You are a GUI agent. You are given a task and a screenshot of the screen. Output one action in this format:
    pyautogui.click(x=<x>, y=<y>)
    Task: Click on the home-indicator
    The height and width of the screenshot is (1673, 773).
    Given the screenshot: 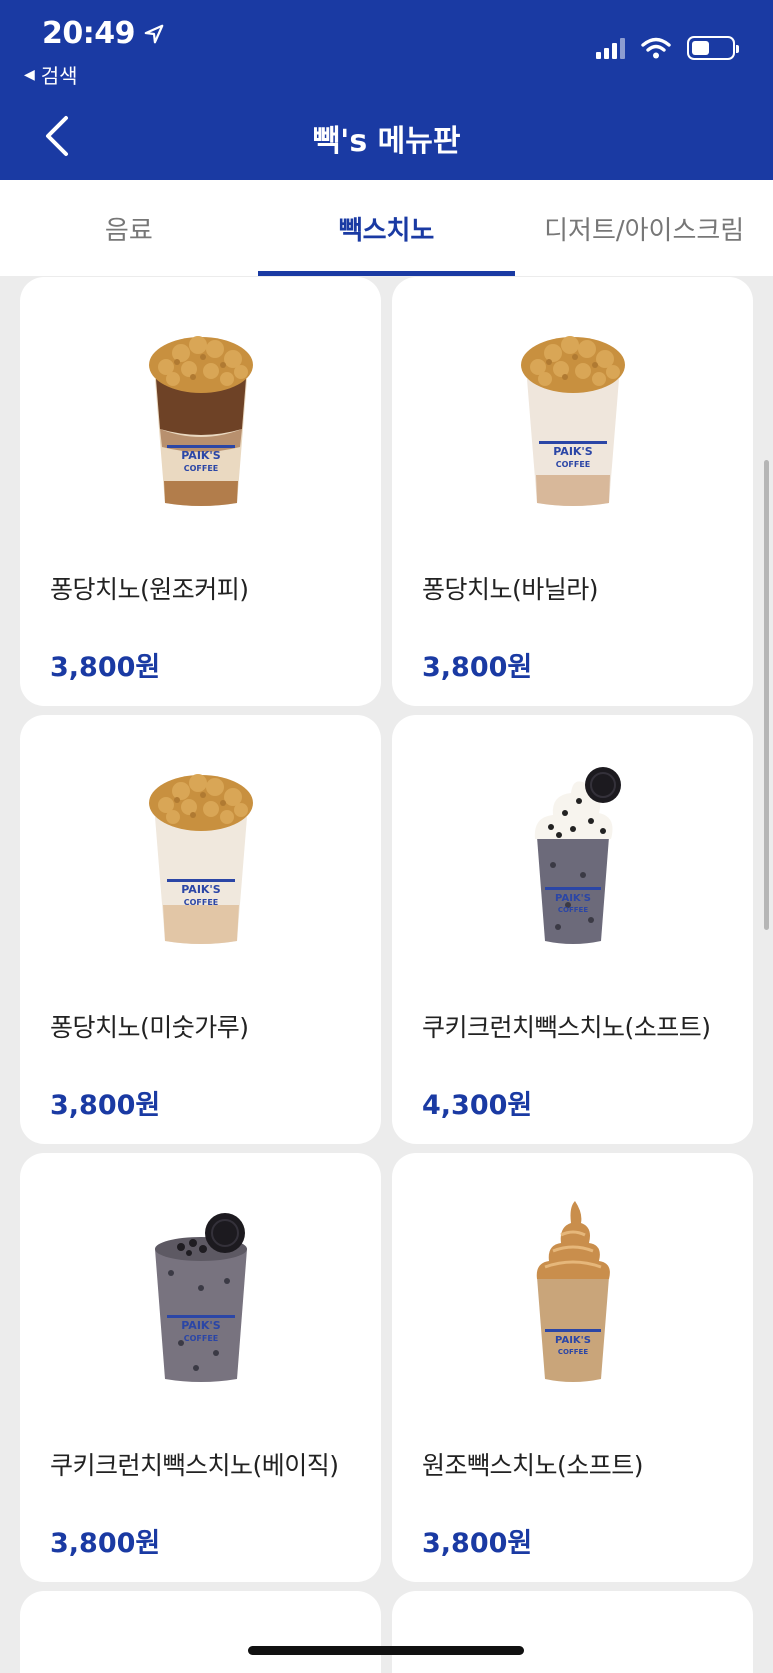 What is the action you would take?
    pyautogui.click(x=386, y=1650)
    